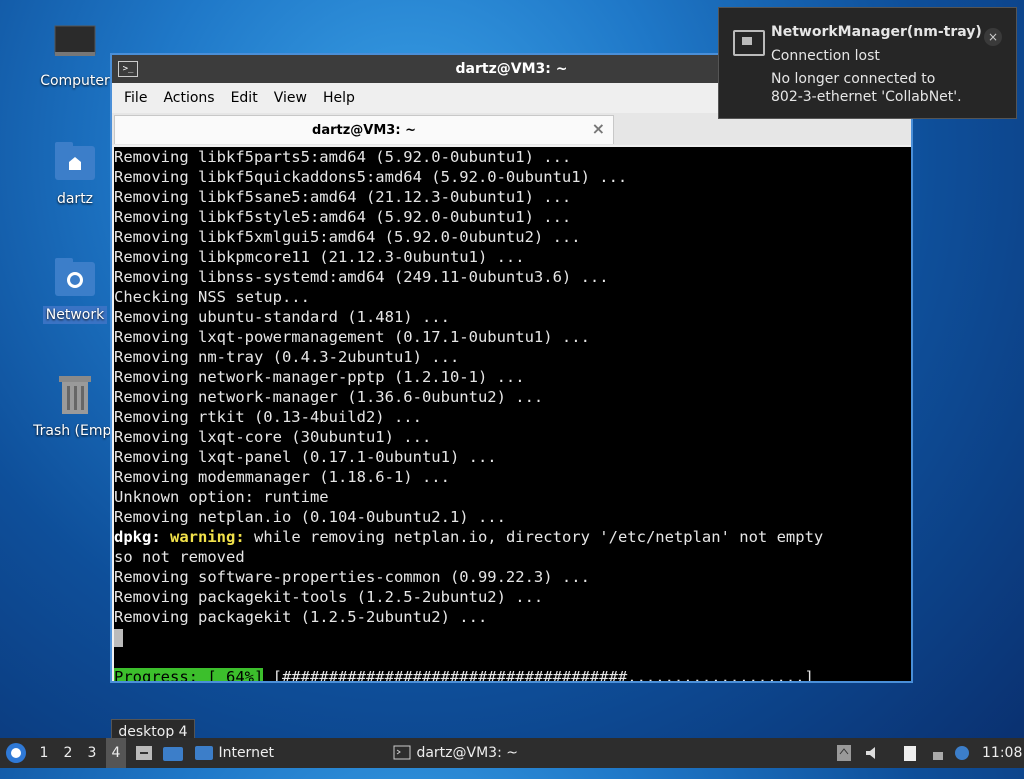 This screenshot has height=779, width=1024. What do you see at coordinates (962, 753) in the screenshot?
I see `notification-tray-icon` at bounding box center [962, 753].